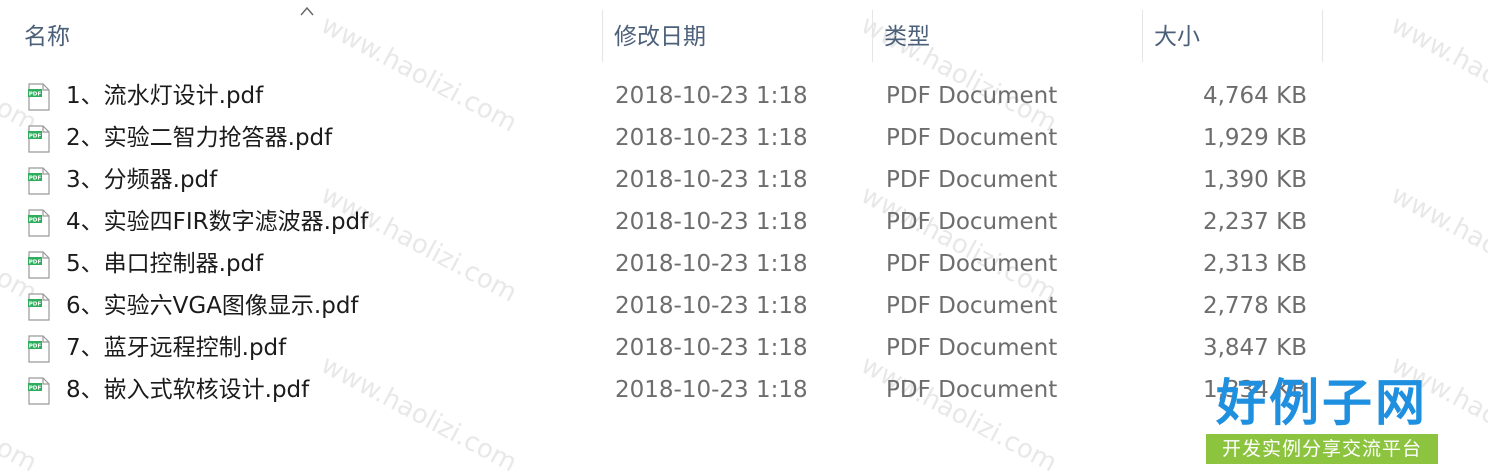 Image resolution: width=1488 pixels, height=474 pixels. I want to click on column-header-type: 类型, so click(1008, 31).